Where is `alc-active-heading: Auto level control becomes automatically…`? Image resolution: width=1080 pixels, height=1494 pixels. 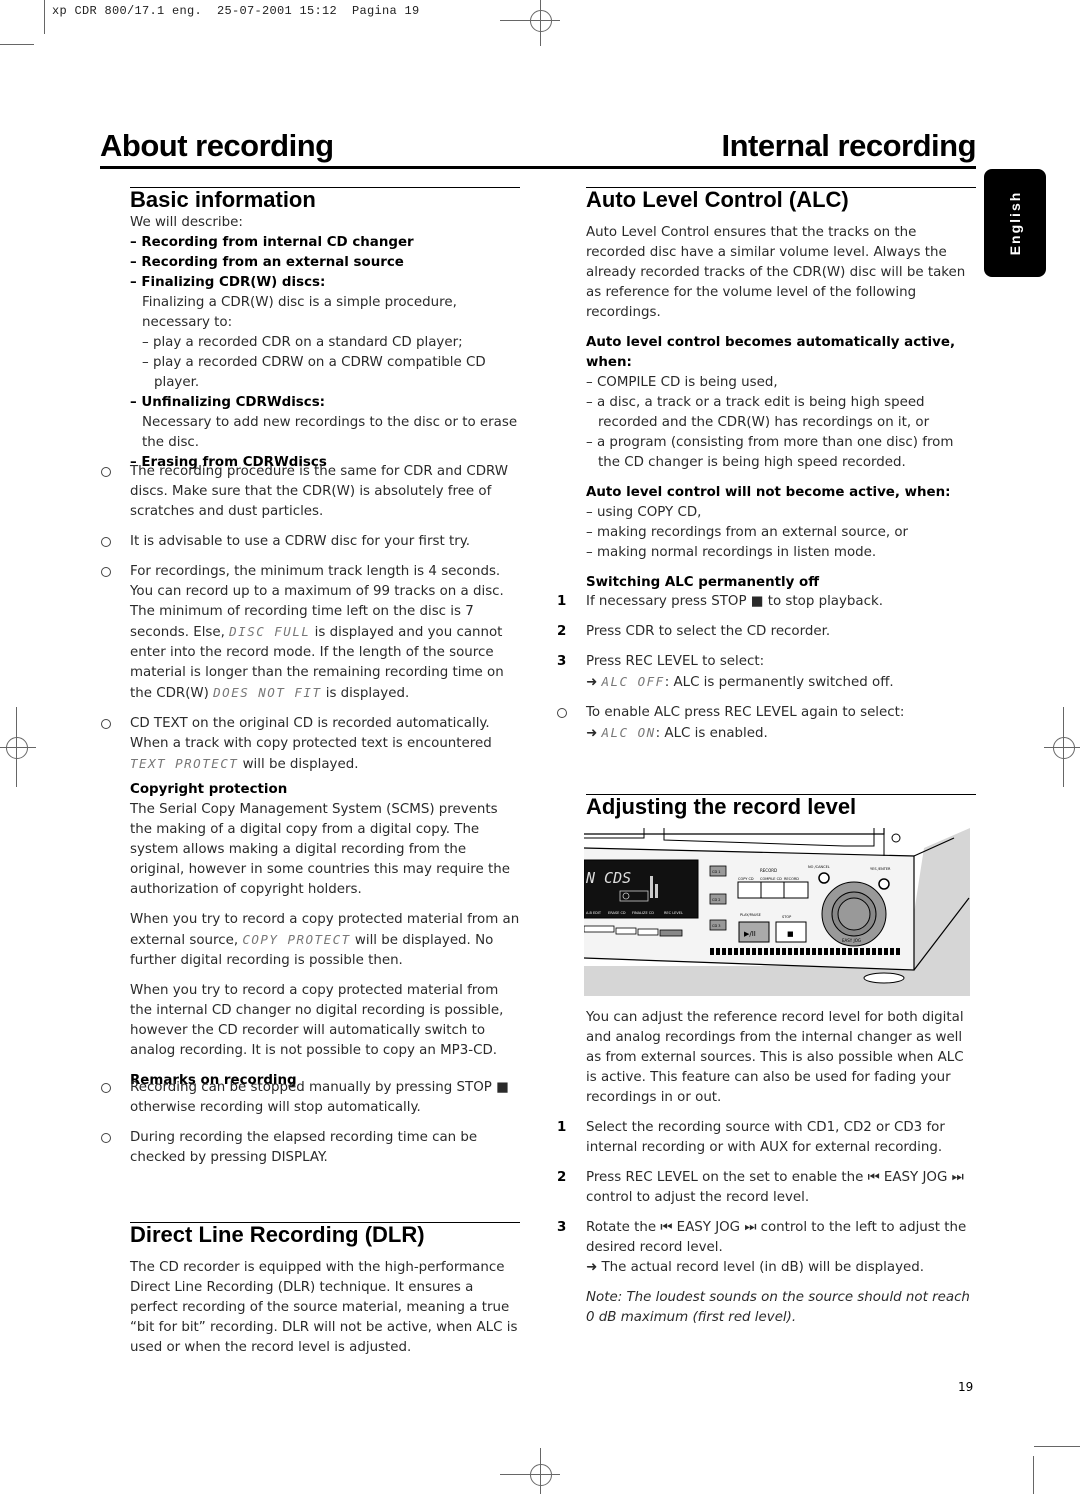 alc-active-heading: Auto level control becomes automatically… is located at coordinates (771, 352).